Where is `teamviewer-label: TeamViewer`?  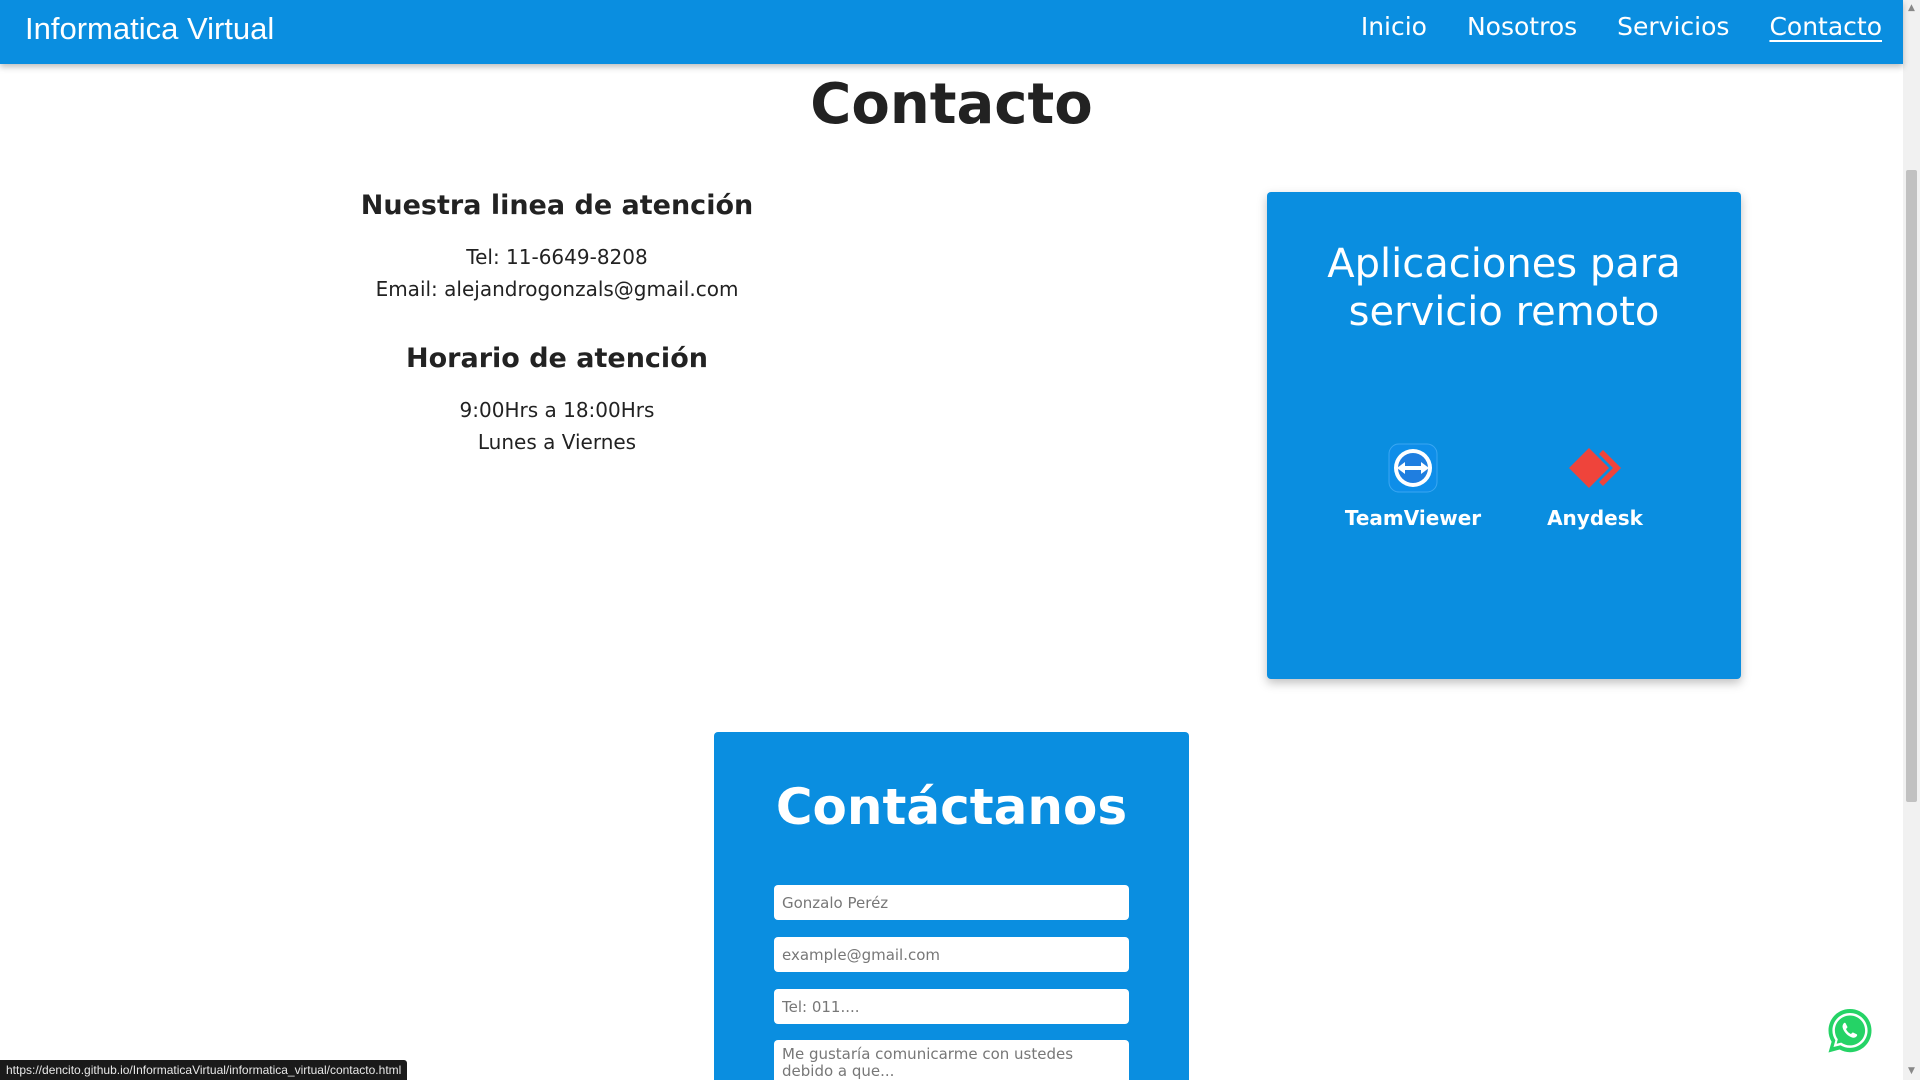 teamviewer-label: TeamViewer is located at coordinates (1413, 518).